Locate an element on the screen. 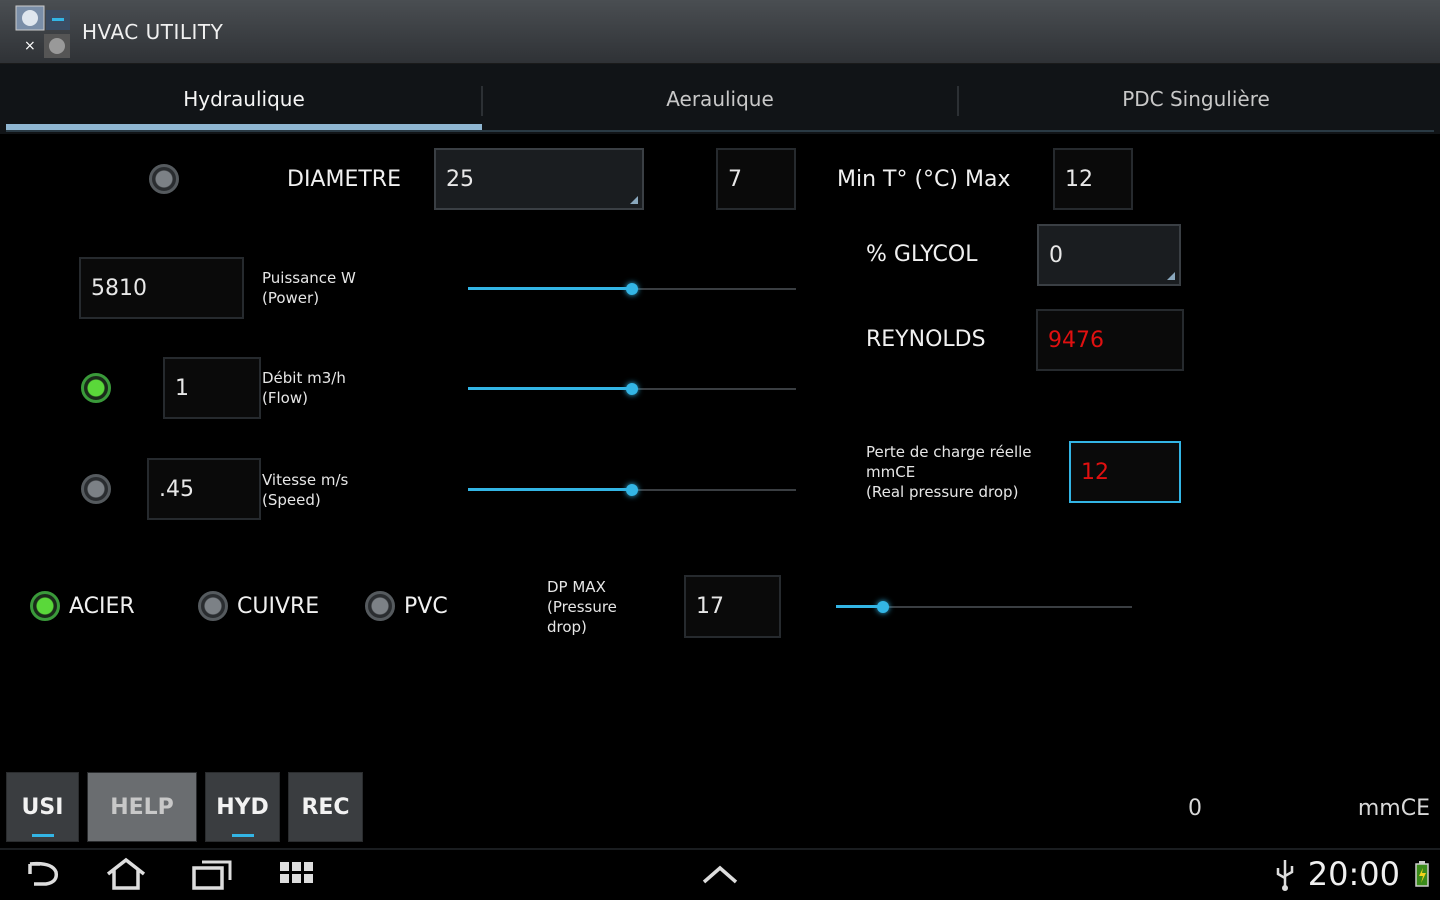 This screenshot has width=1440, height=900. glycol-spinner: 0 is located at coordinates (1109, 255).